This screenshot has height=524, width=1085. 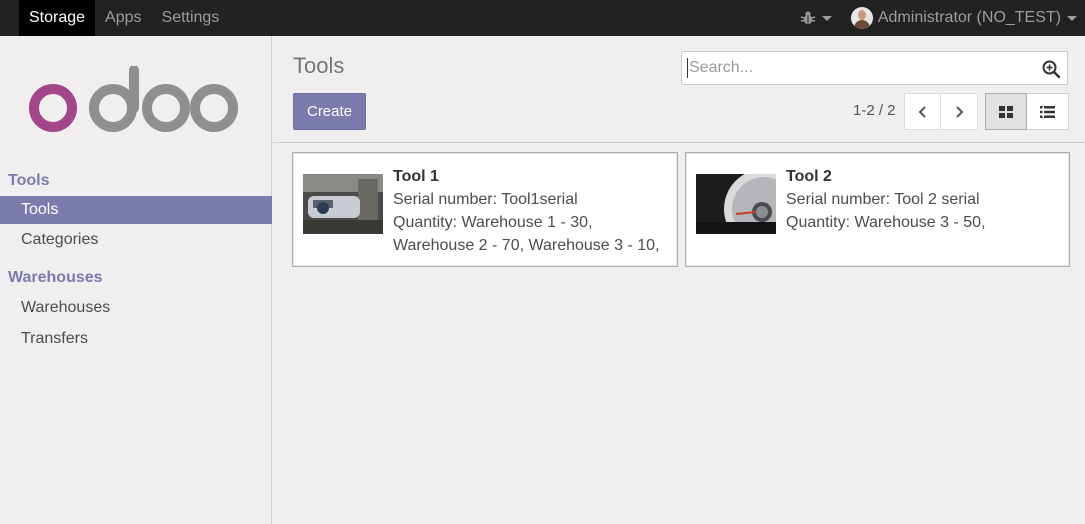 What do you see at coordinates (1051, 69) in the screenshot?
I see `search-icon` at bounding box center [1051, 69].